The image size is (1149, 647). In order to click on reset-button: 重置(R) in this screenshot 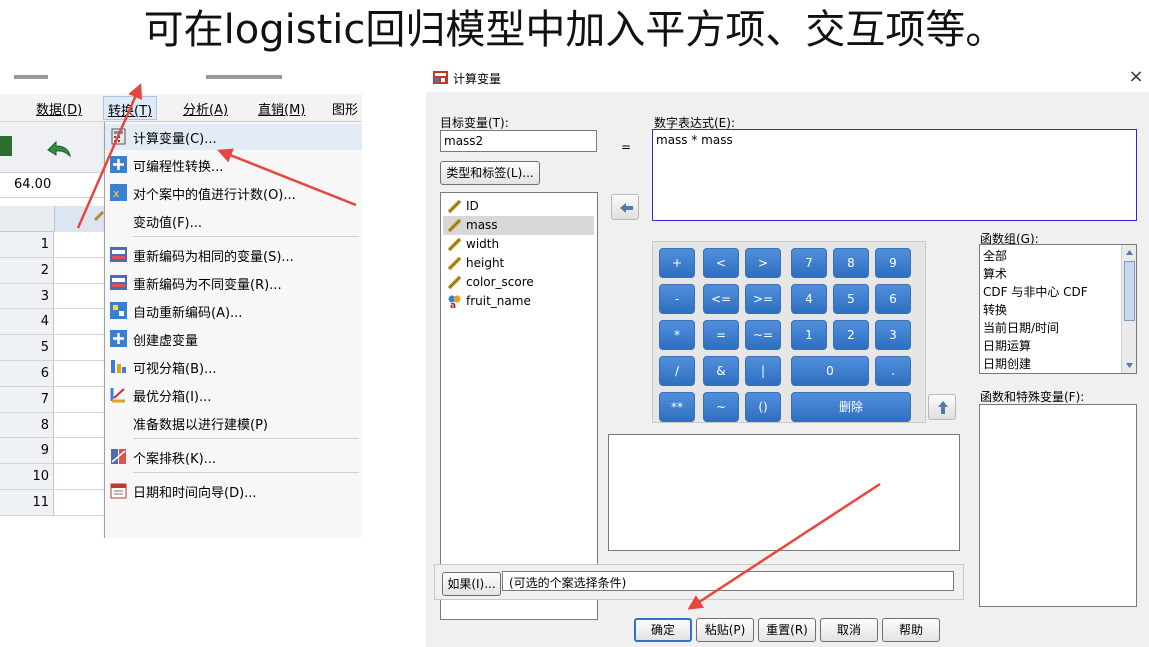, I will do `click(787, 630)`.